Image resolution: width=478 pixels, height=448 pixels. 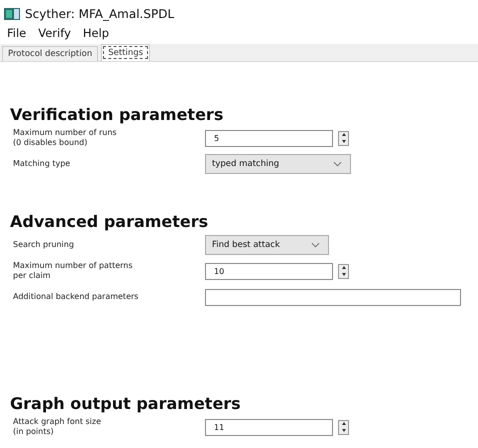 I want to click on dropdown: Find best attack, so click(x=267, y=245).